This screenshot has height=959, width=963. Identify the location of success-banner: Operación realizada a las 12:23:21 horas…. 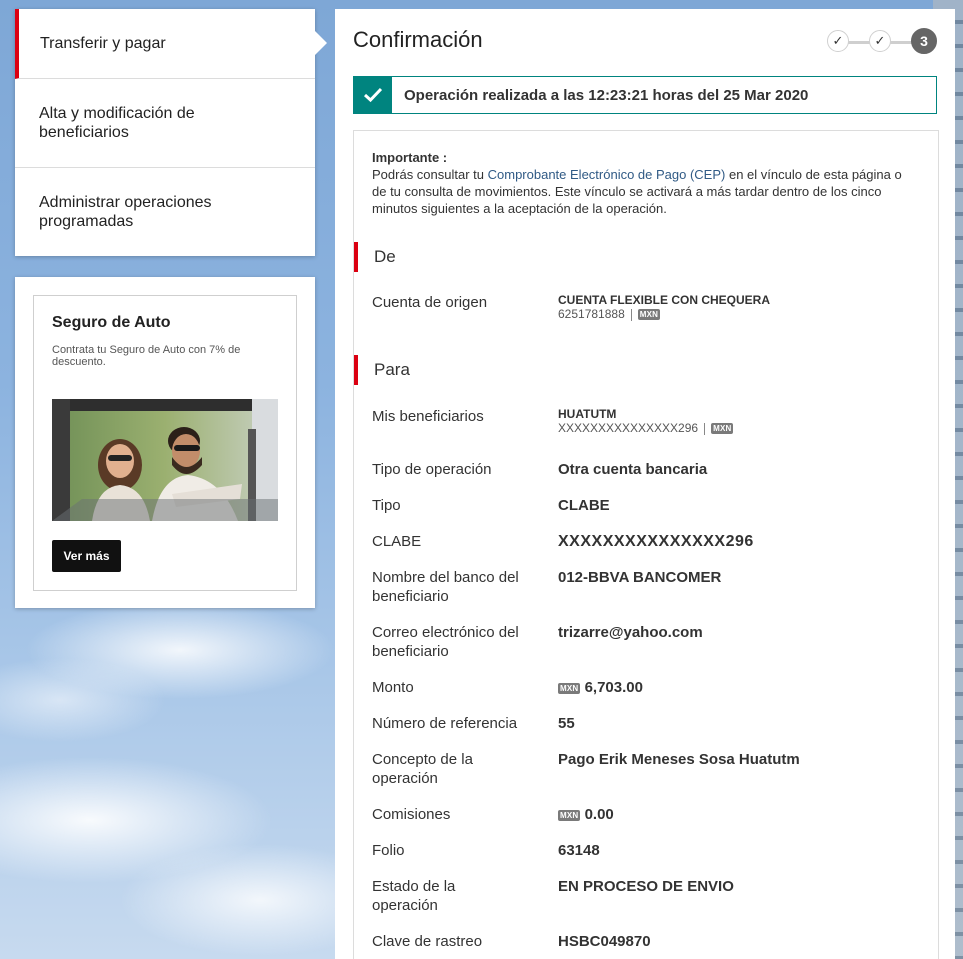
(645, 95).